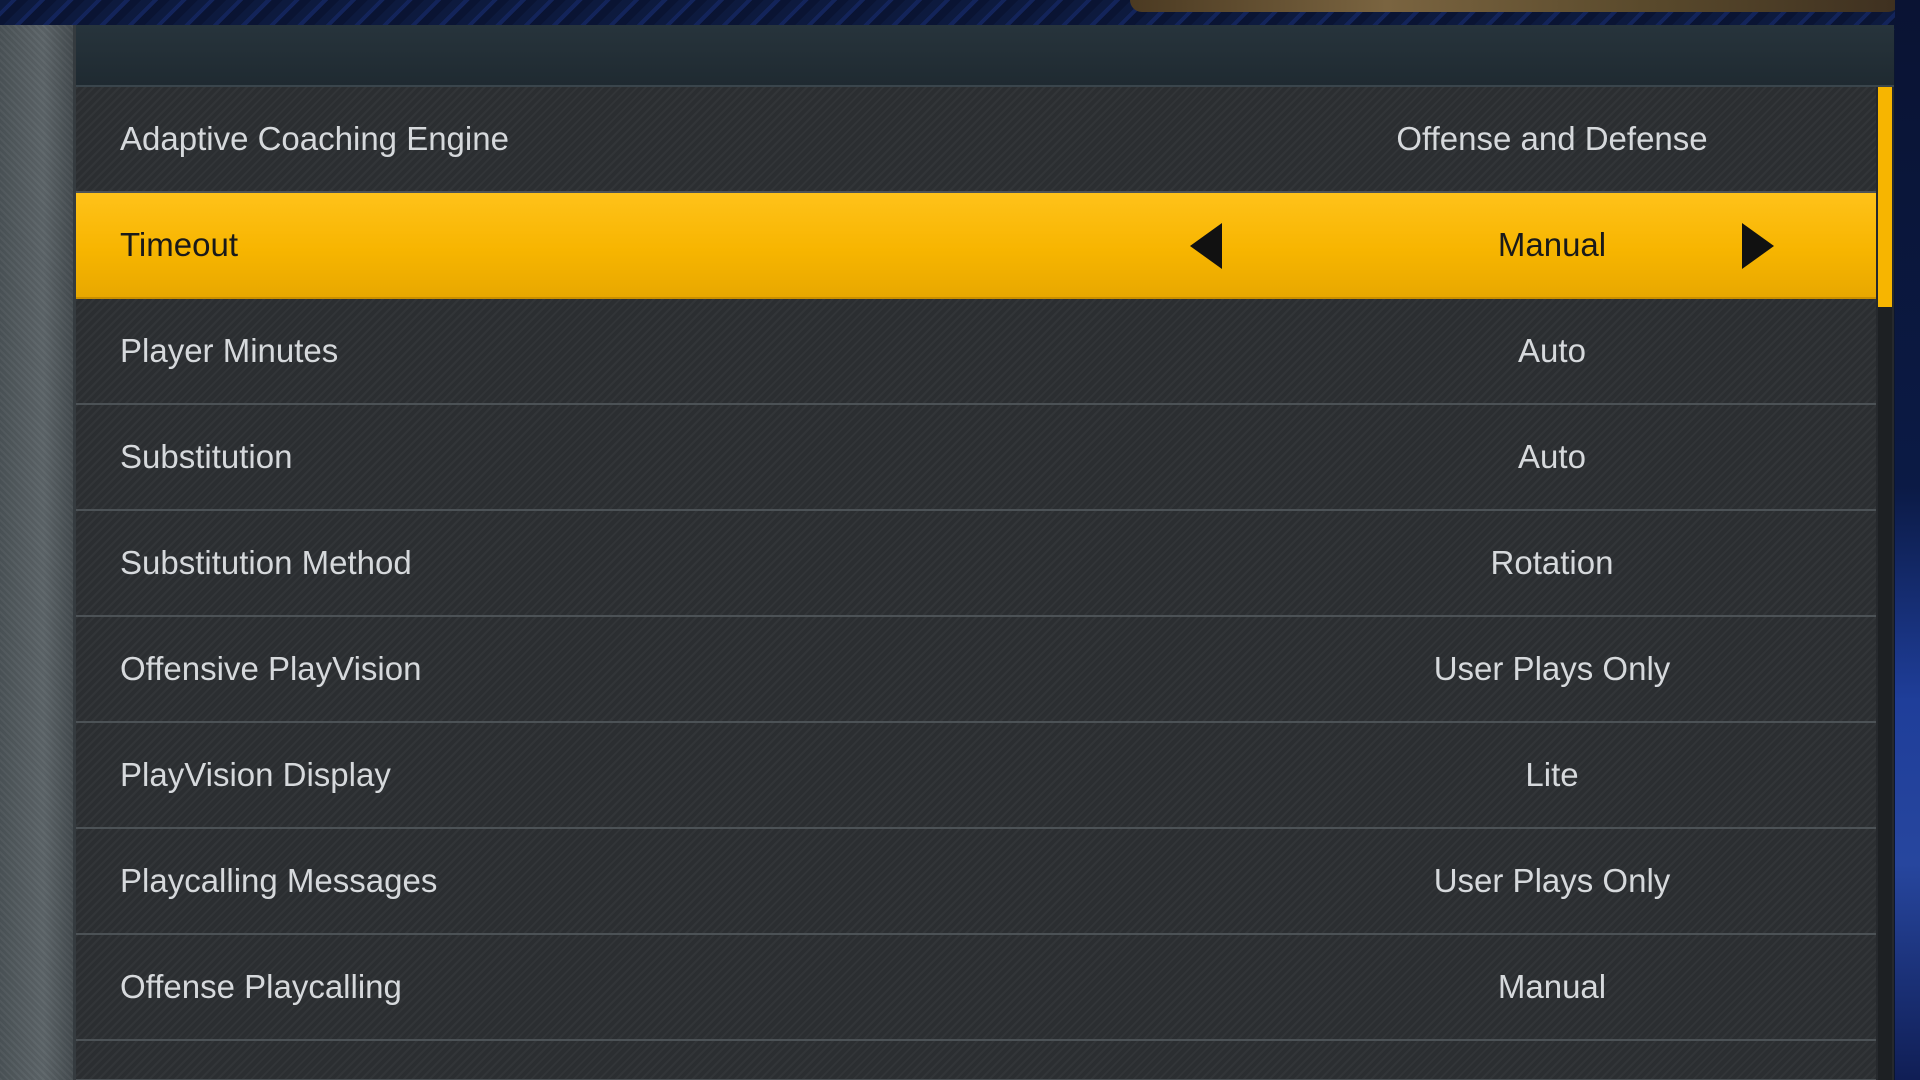 The width and height of the screenshot is (1920, 1080). What do you see at coordinates (255, 774) in the screenshot?
I see `setting-label: PlayVision Display` at bounding box center [255, 774].